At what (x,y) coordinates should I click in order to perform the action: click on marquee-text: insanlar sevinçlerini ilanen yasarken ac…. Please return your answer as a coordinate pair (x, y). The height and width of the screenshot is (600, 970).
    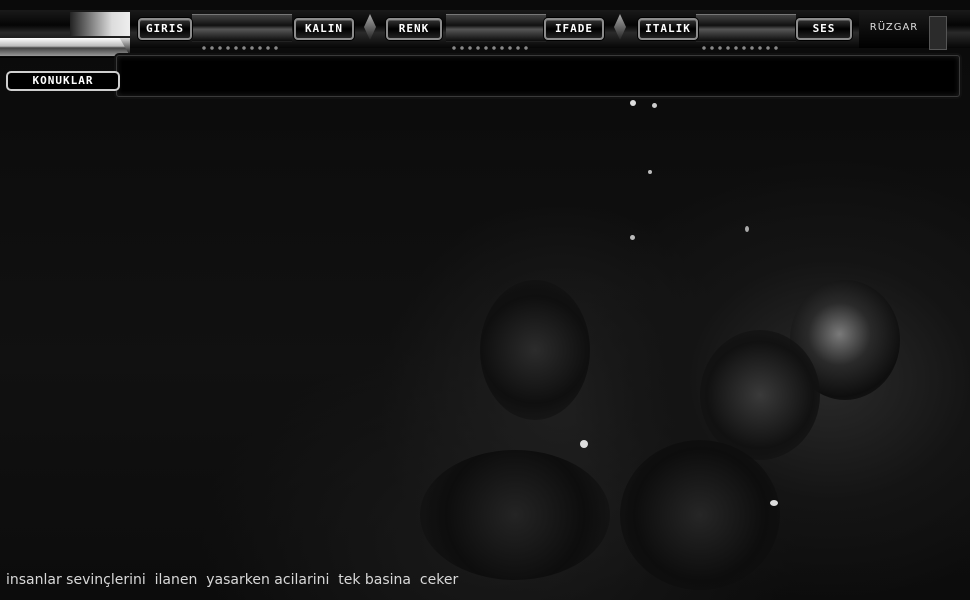
    Looking at the image, I should click on (232, 580).